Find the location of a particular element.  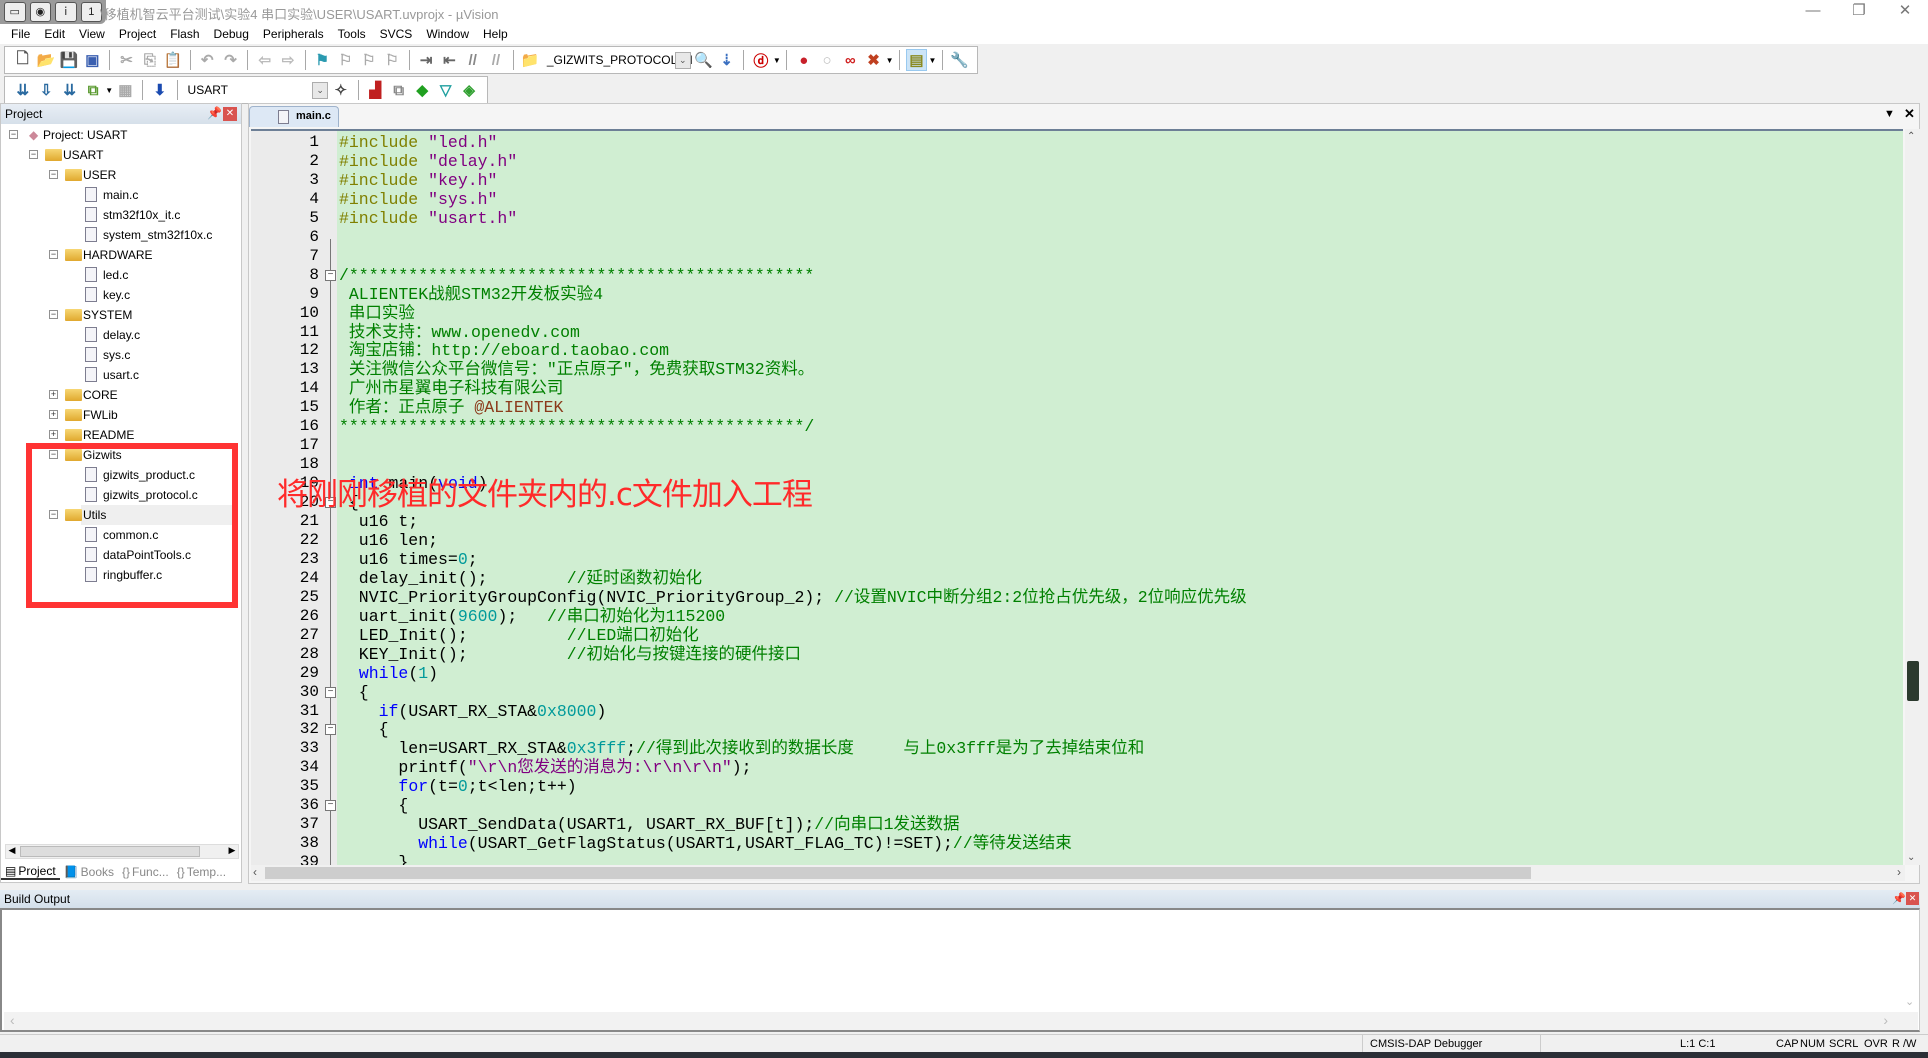

tree-item-user: − USER is located at coordinates (119, 175).